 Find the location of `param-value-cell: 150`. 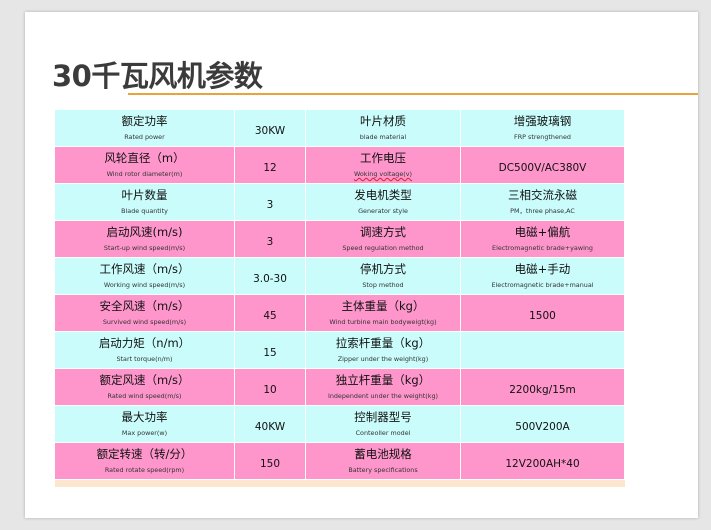

param-value-cell: 150 is located at coordinates (270, 461).